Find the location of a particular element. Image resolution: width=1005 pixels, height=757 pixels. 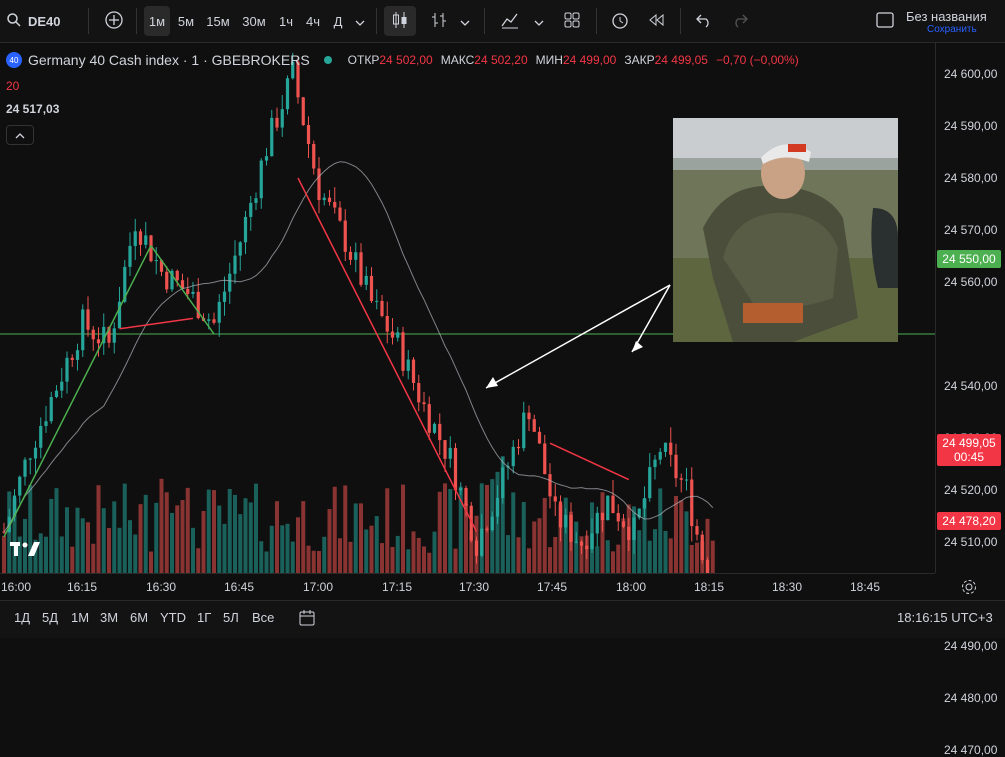

range-all: Все is located at coordinates (263, 617).